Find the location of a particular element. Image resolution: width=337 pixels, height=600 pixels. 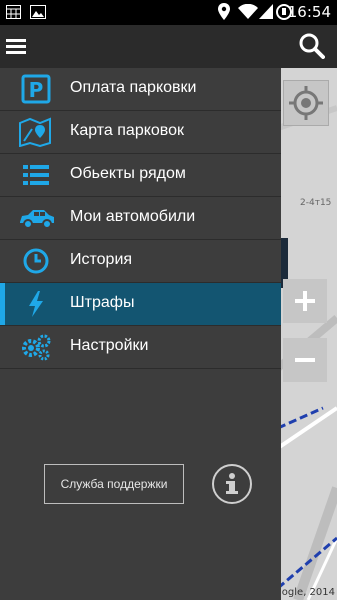

gears-icon is located at coordinates (36, 347).